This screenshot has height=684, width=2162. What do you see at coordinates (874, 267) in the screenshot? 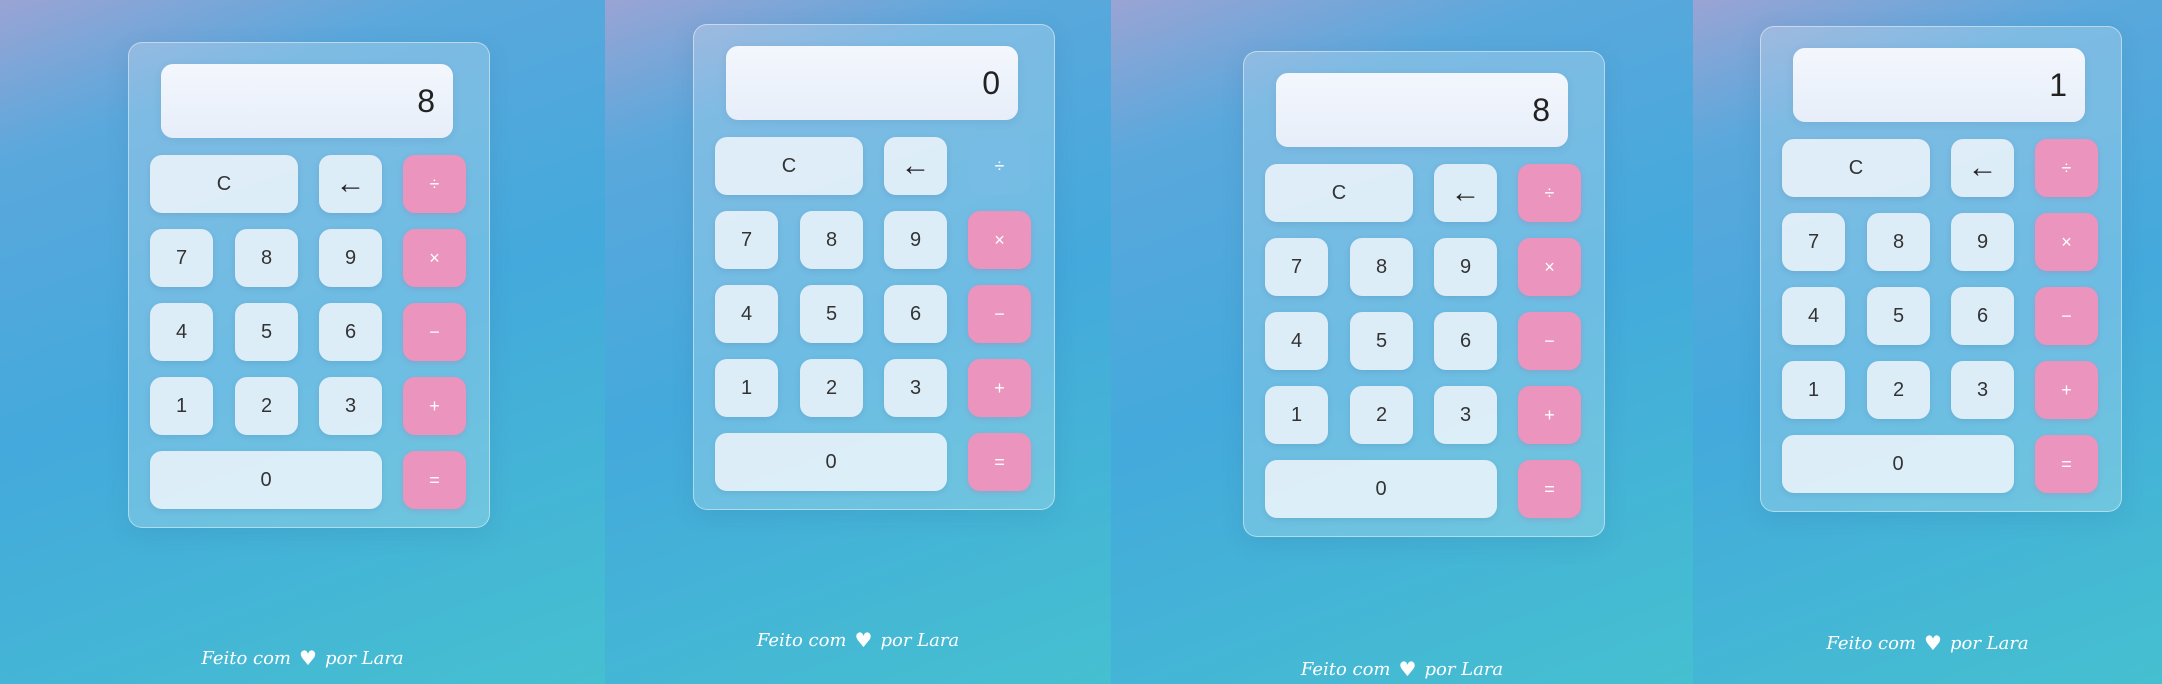
I see `calculator: 0 C ← ÷ 7 8 9 × 4 5 6 − 1 2 3 + 0 =` at bounding box center [874, 267].